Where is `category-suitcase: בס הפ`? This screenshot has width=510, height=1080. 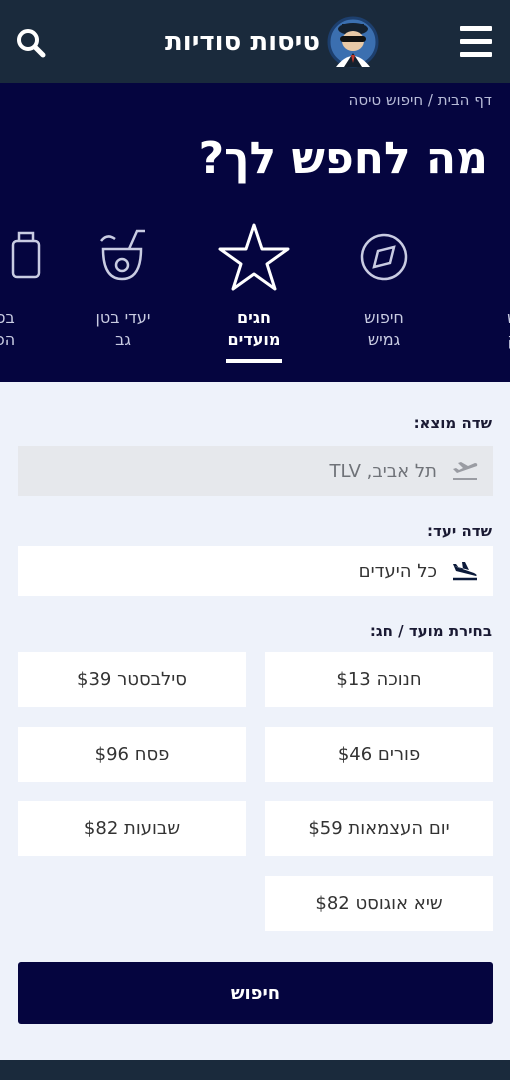 category-suitcase: בס הפ is located at coordinates (32, 286).